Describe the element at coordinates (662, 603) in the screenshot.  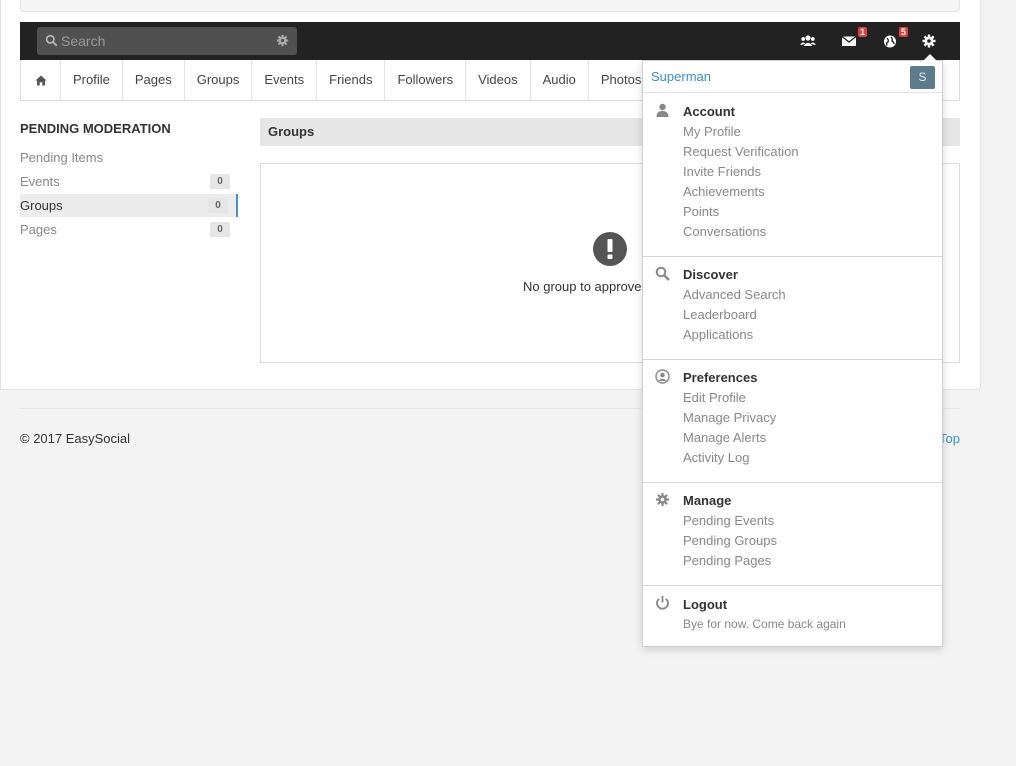
I see `power-icon` at that location.